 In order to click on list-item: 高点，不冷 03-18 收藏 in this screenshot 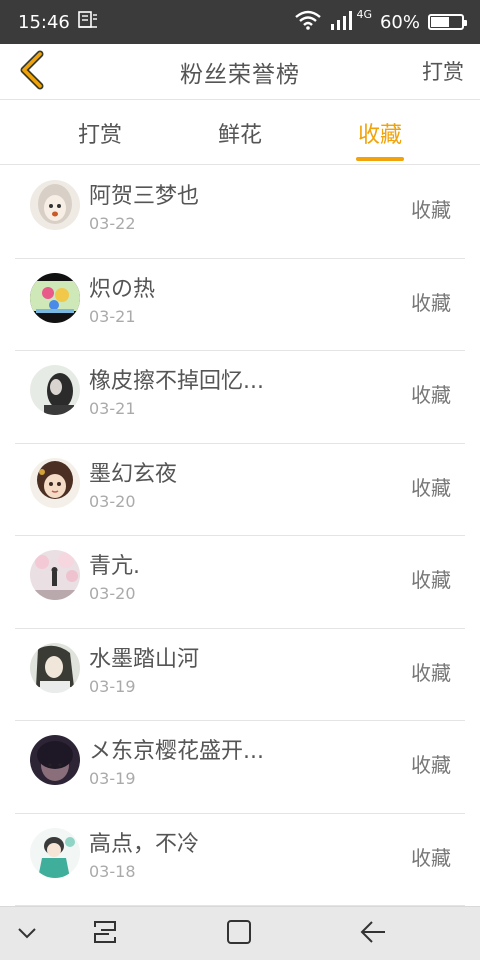, I will do `click(240, 860)`.